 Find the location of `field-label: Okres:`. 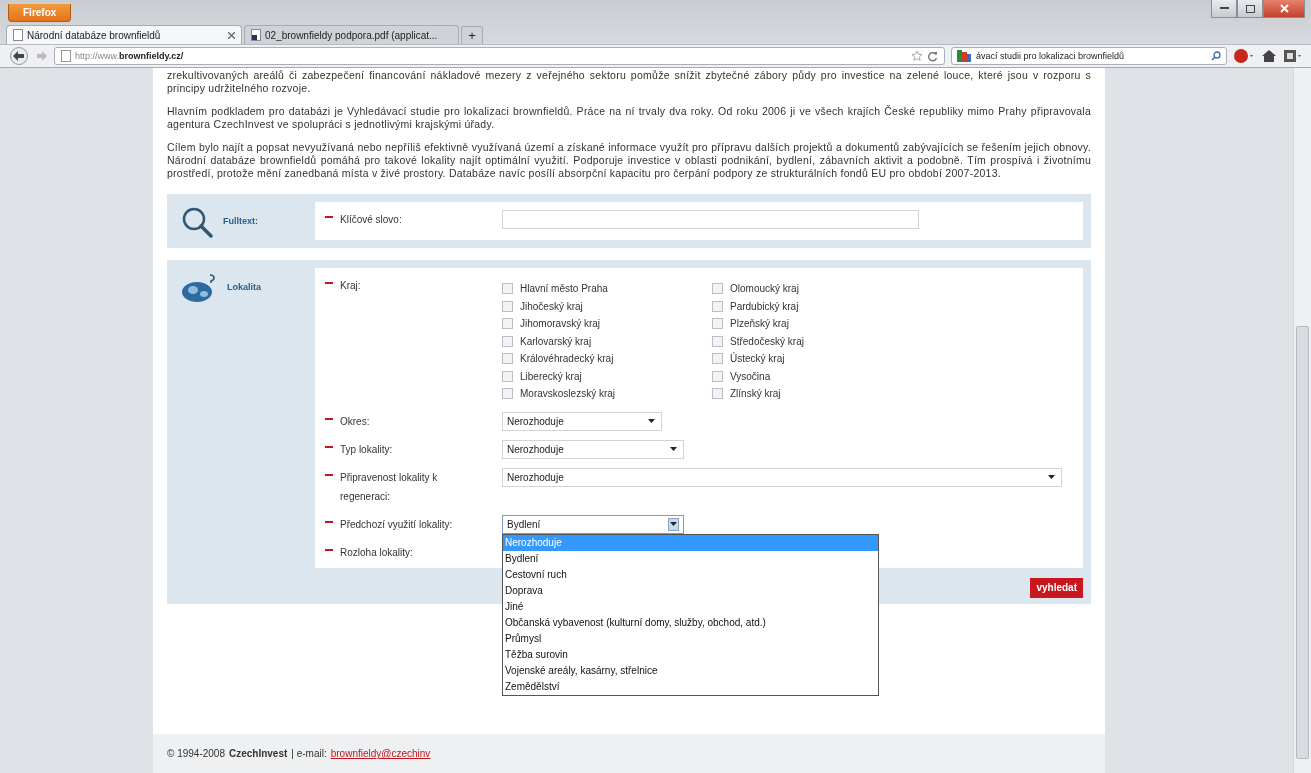

field-label: Okres: is located at coordinates (355, 421).